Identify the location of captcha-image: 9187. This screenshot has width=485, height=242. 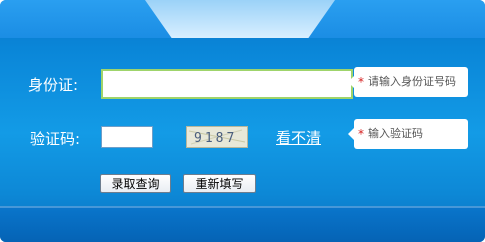
(217, 137).